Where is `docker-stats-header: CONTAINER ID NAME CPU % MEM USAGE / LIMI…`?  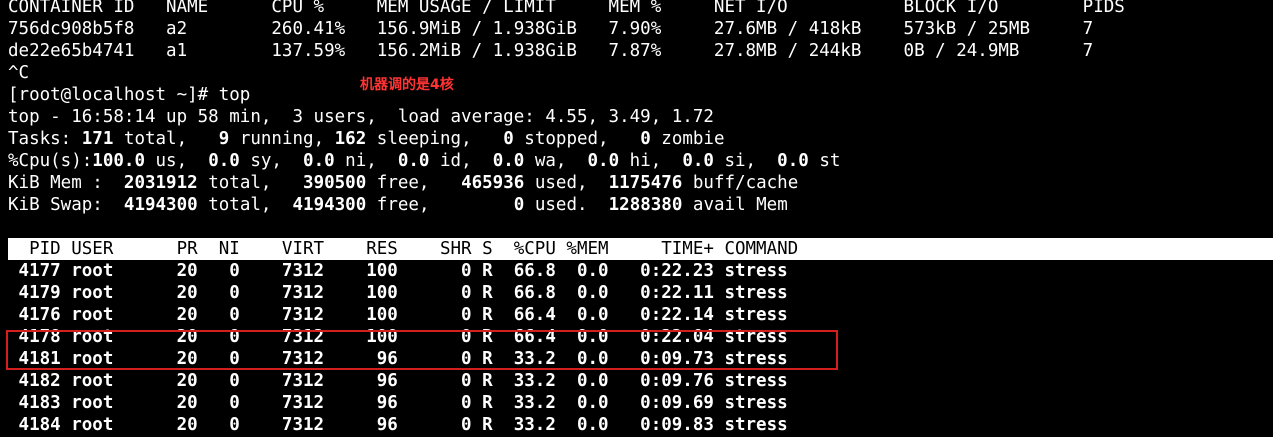
docker-stats-header: CONTAINER ID NAME CPU % MEM USAGE / LIMI… is located at coordinates (566, 8).